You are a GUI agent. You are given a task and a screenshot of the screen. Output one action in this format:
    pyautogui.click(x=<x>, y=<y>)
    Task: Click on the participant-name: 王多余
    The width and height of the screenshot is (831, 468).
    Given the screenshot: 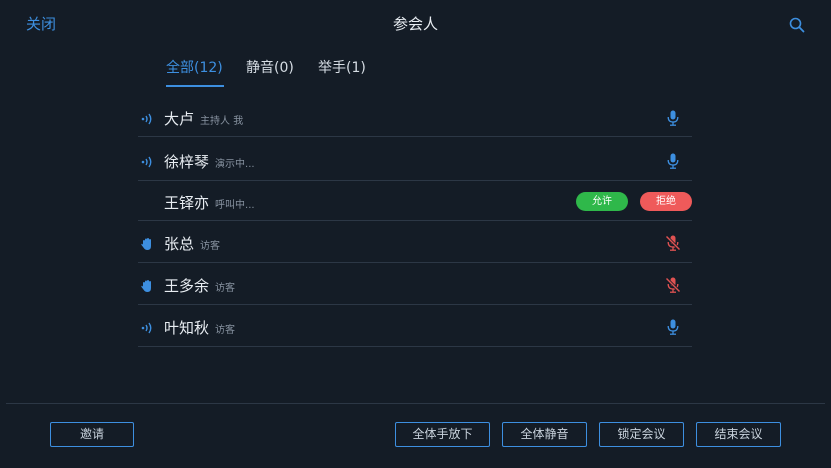 What is the action you would take?
    pyautogui.click(x=187, y=286)
    